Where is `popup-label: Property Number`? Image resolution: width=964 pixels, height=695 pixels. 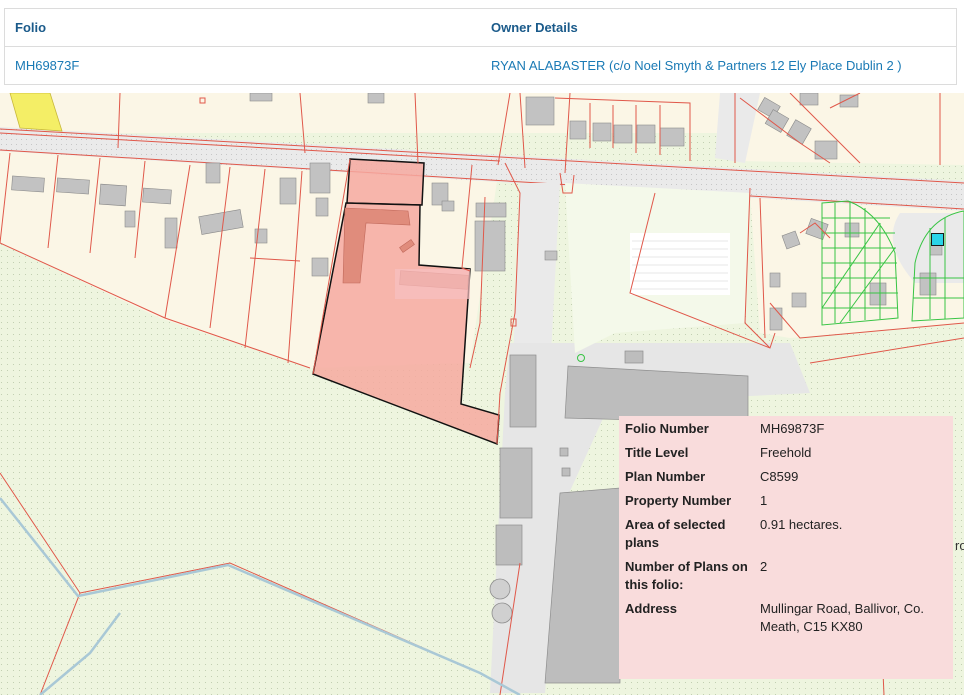
popup-label: Property Number is located at coordinates (678, 500).